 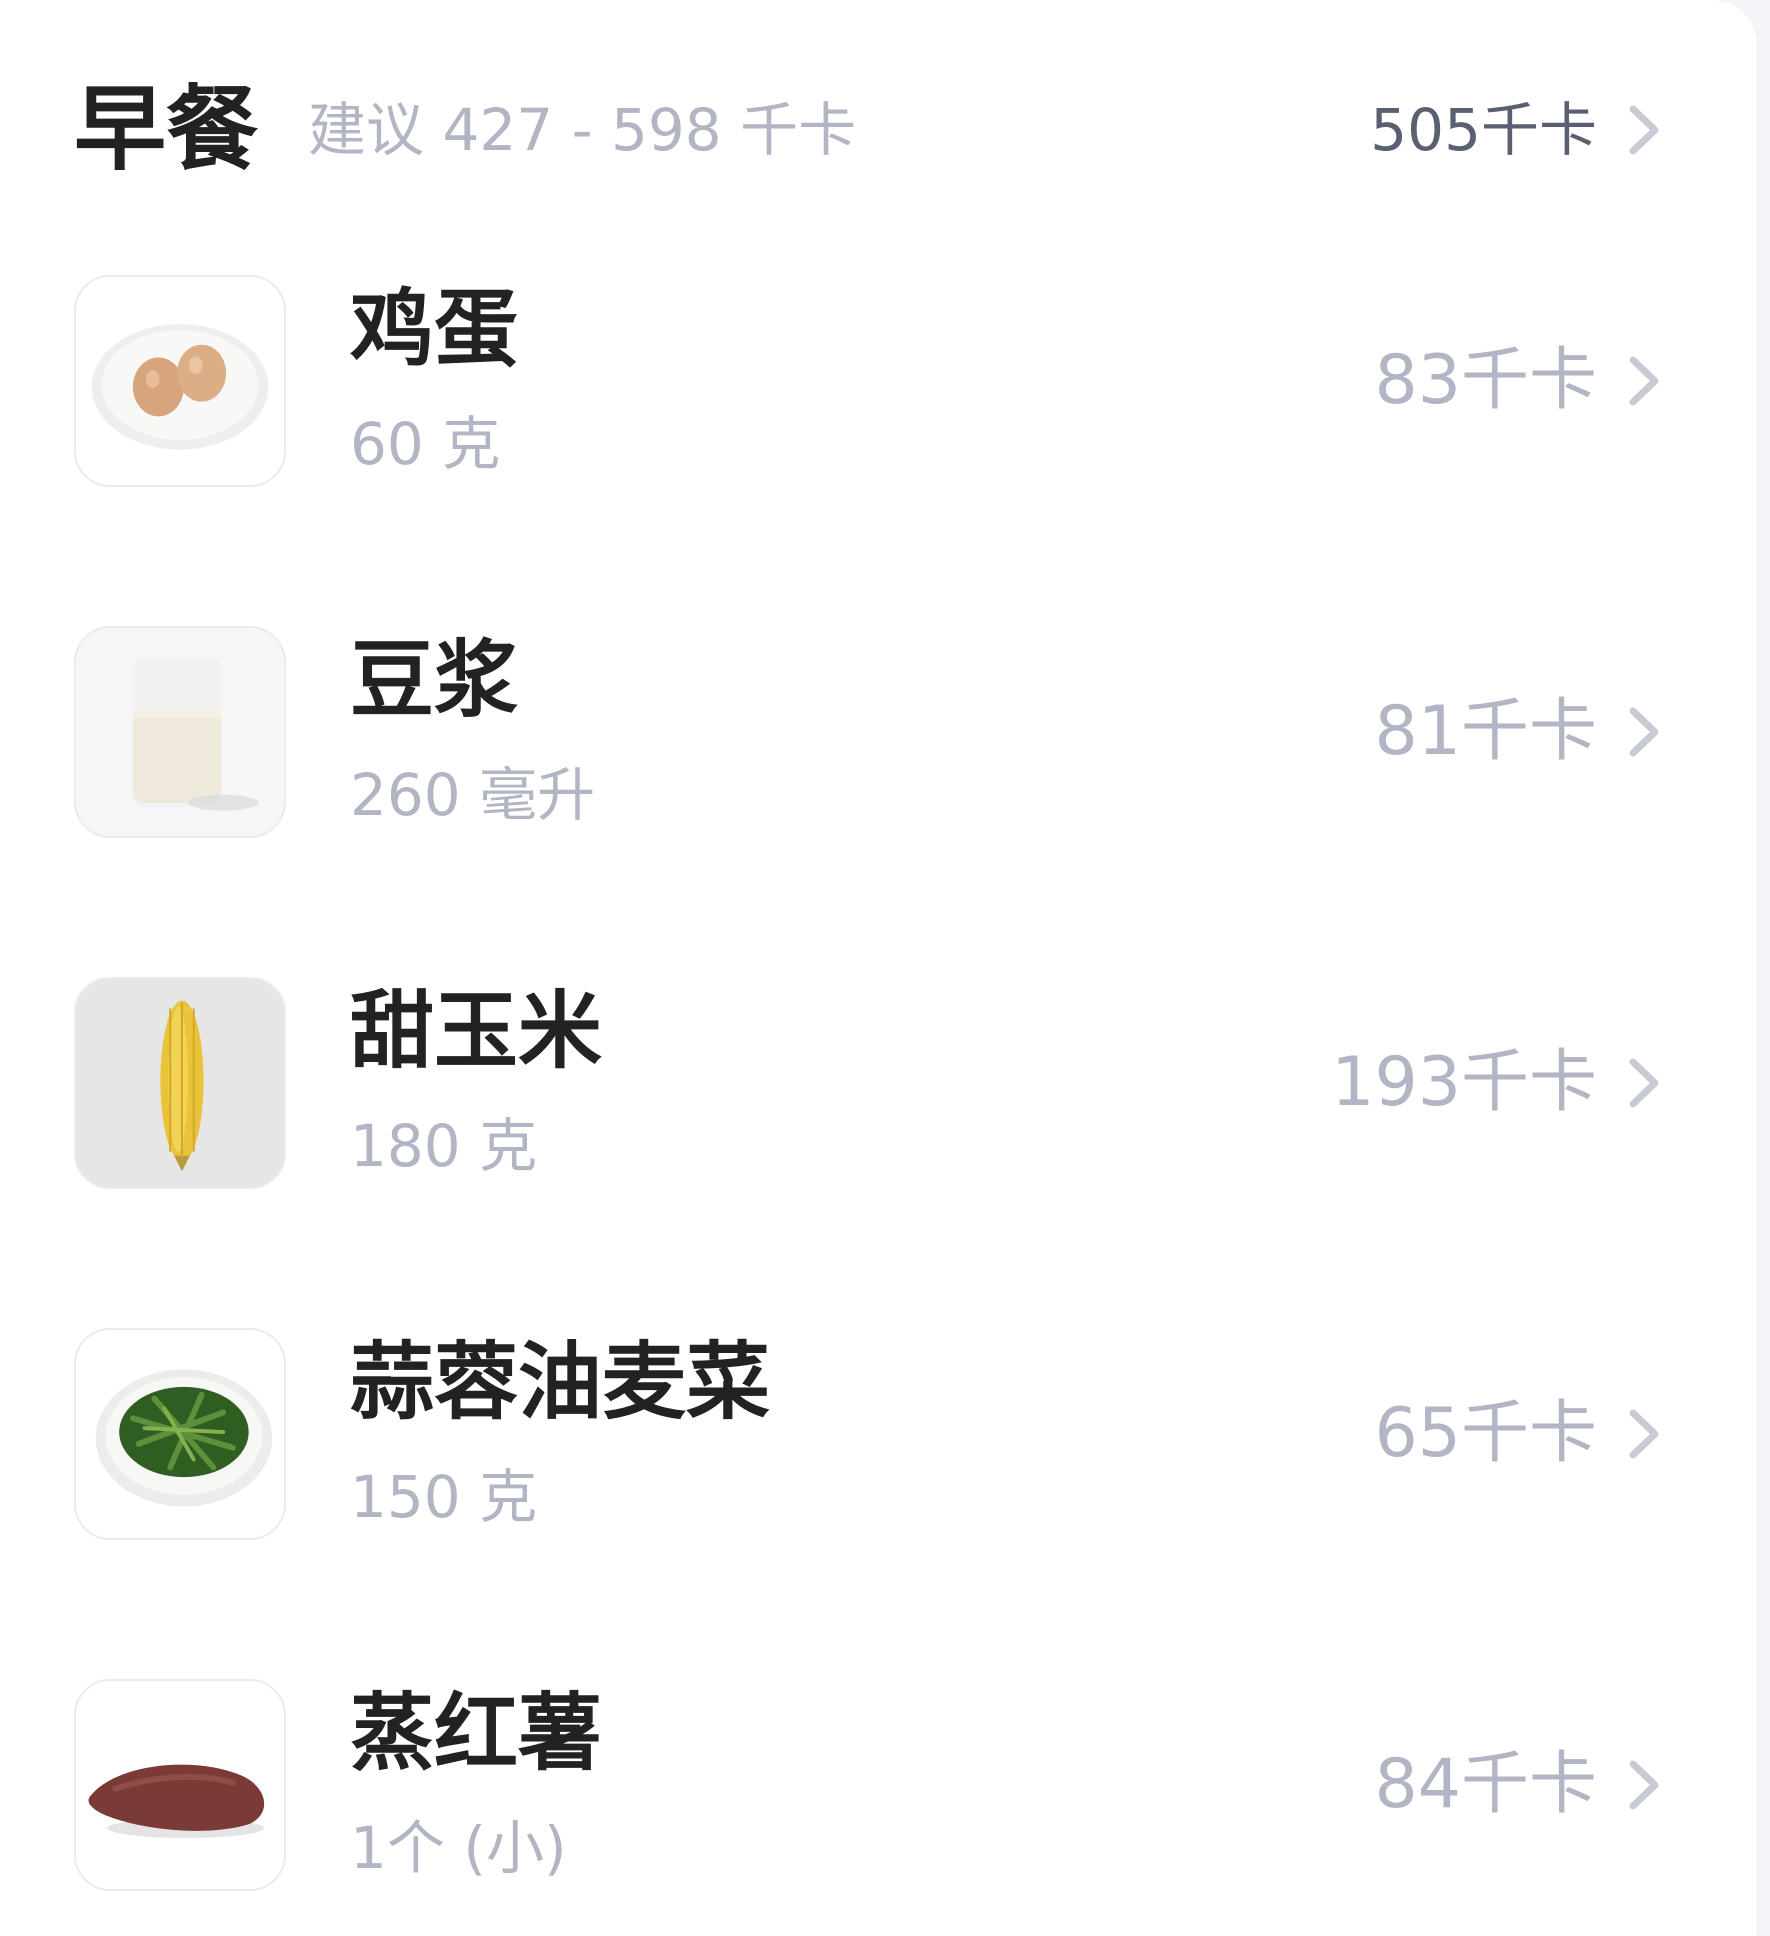 I want to click on food-kcal: 193千卡, so click(x=1464, y=1082).